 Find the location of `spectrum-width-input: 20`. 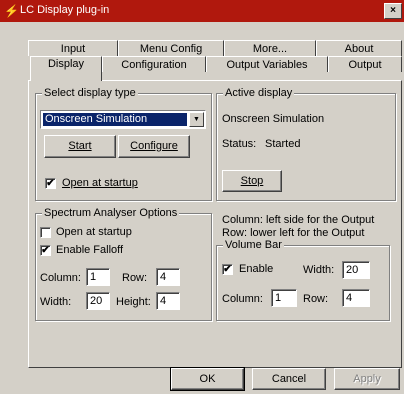

spectrum-width-input: 20 is located at coordinates (98, 301).